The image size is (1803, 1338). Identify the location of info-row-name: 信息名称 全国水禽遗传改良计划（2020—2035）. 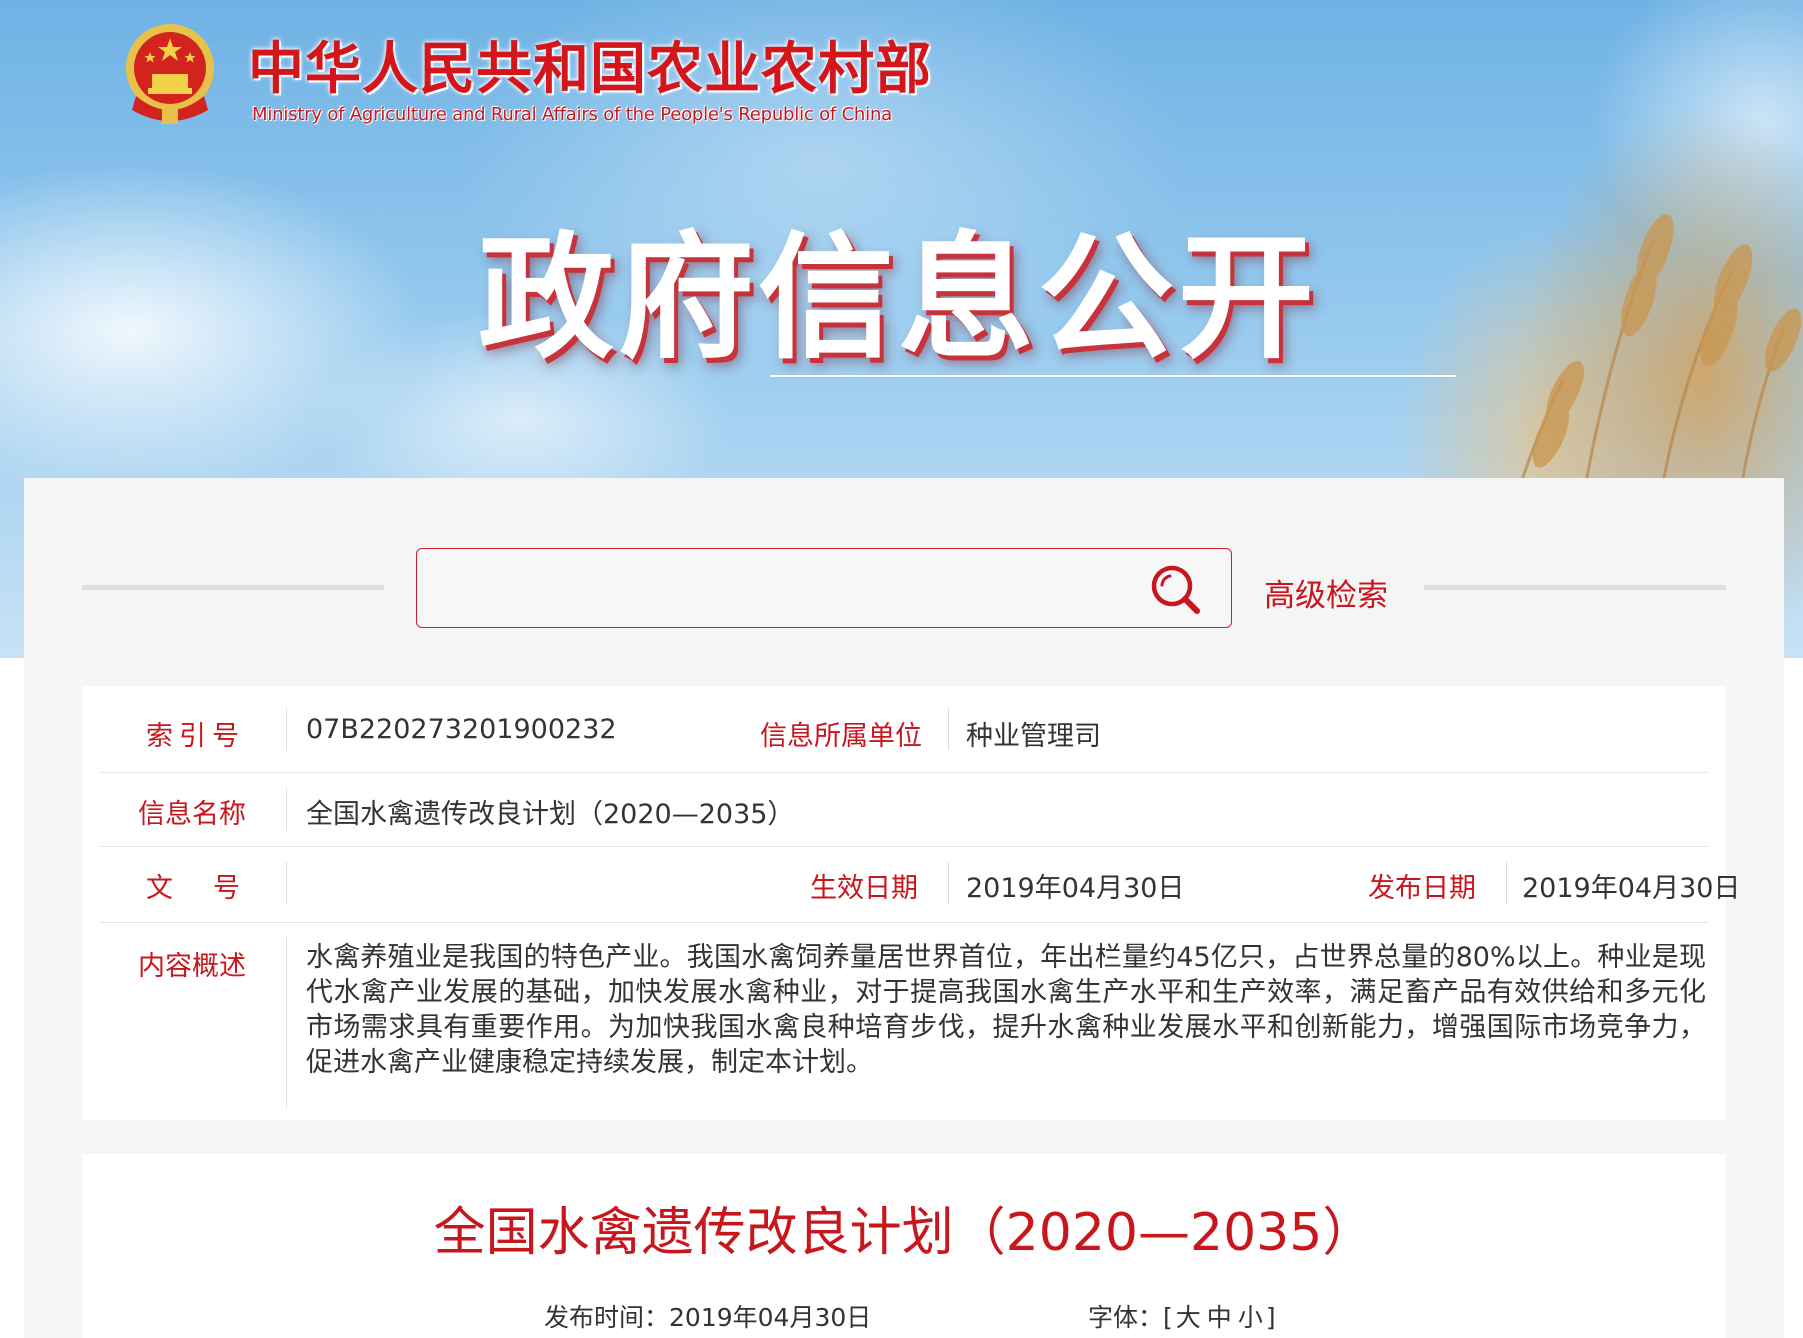
(904, 809).